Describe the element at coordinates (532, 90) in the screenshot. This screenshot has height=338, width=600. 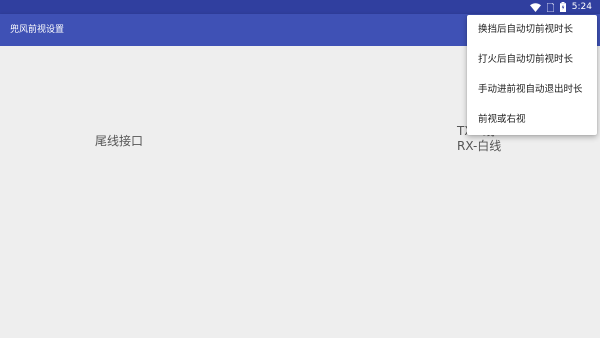
I see `menu-item-manual-exit-timeout: 手动进前视自动退出时长` at that location.